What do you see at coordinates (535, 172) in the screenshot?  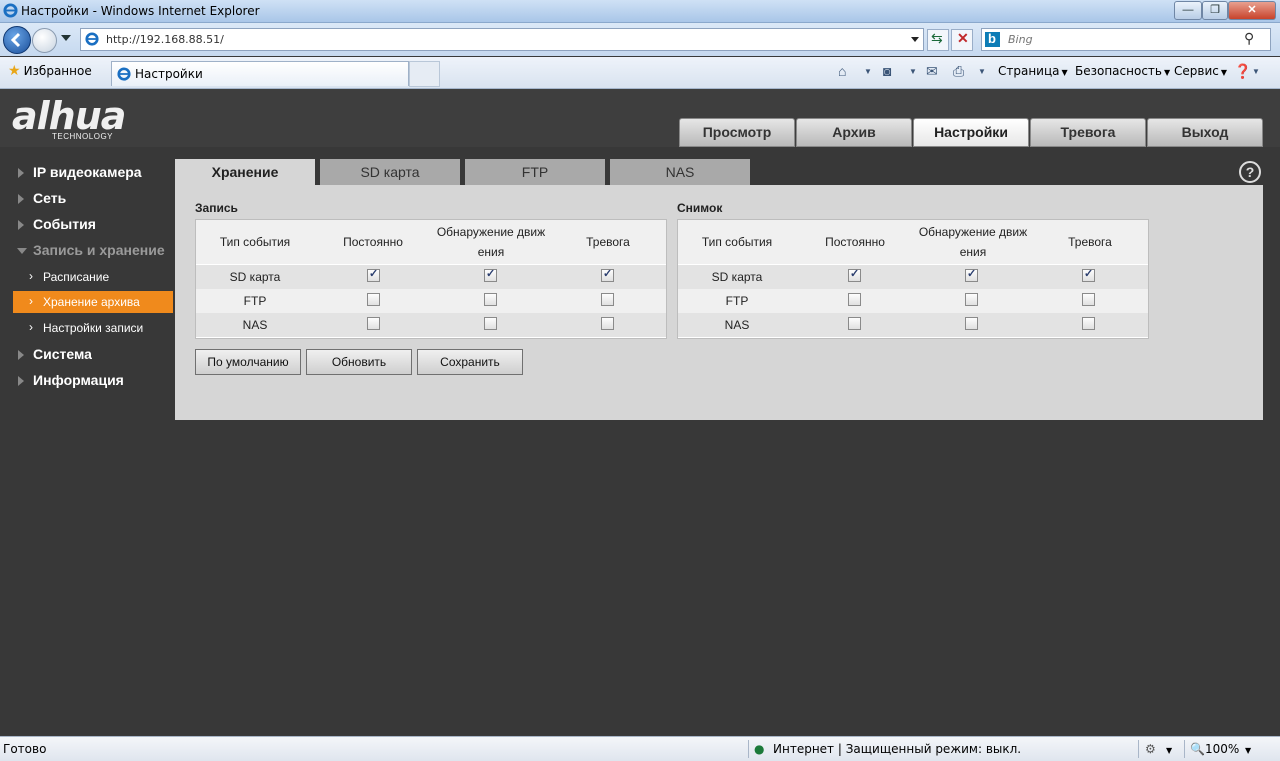 I see `tab-ftp: FTP` at bounding box center [535, 172].